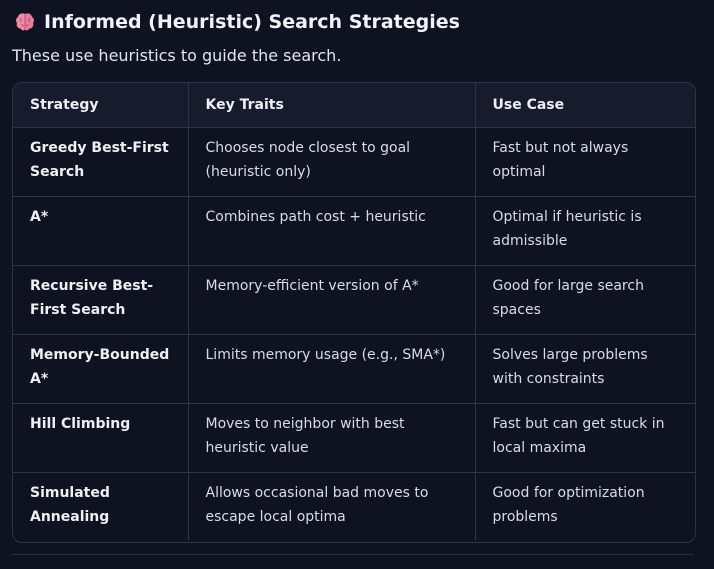 Image resolution: width=714 pixels, height=569 pixels. What do you see at coordinates (101, 105) in the screenshot?
I see `column-header-strategy: Strategy` at bounding box center [101, 105].